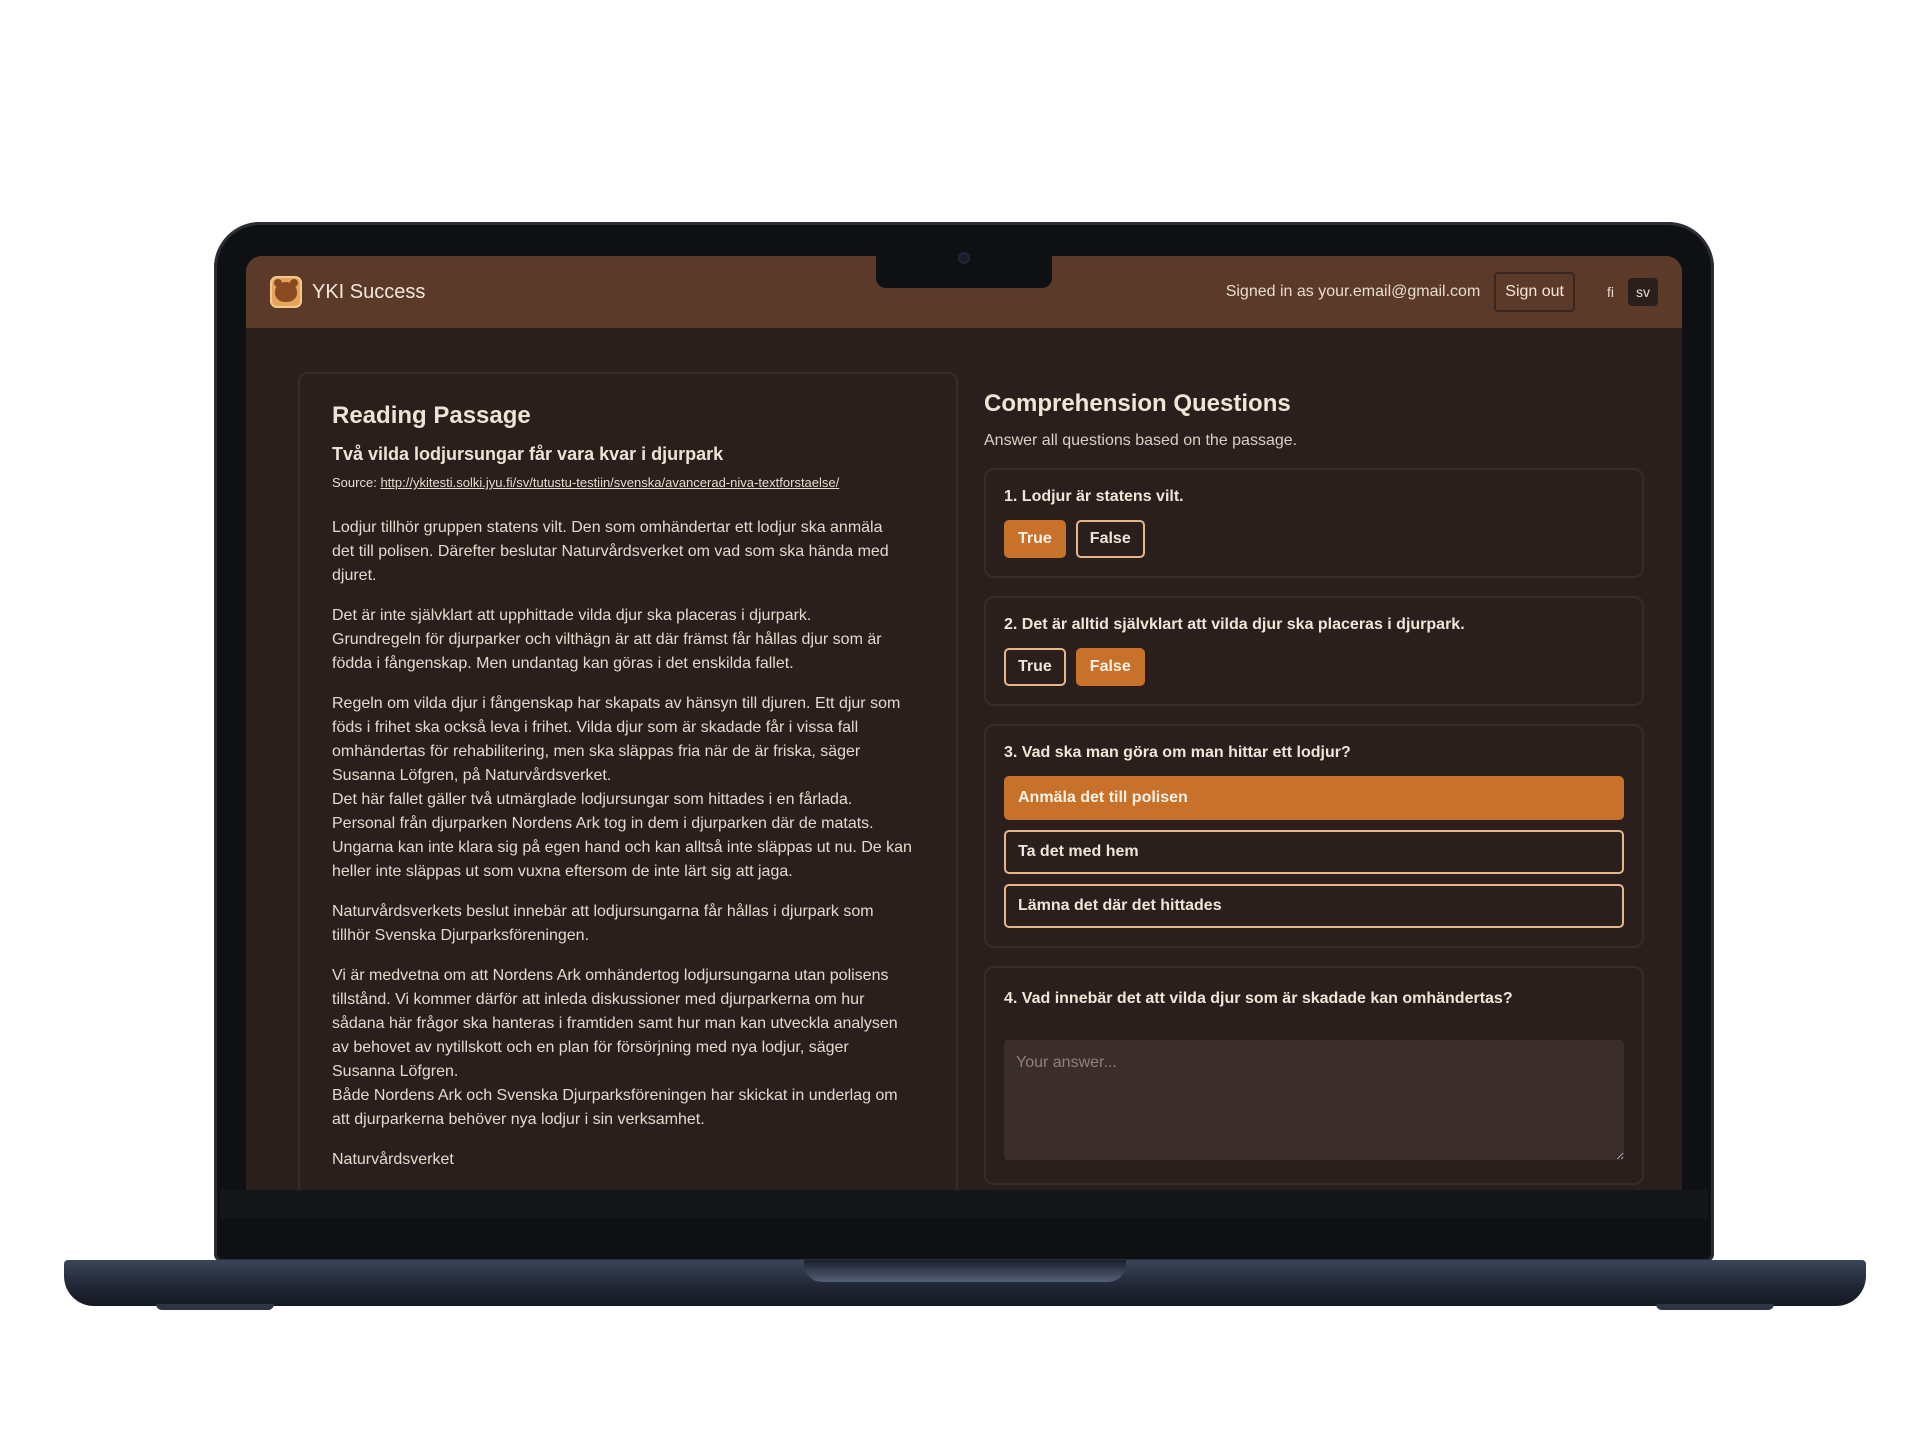 This screenshot has height=1440, width=1920. What do you see at coordinates (1035, 539) in the screenshot?
I see `q1-true-button: True` at bounding box center [1035, 539].